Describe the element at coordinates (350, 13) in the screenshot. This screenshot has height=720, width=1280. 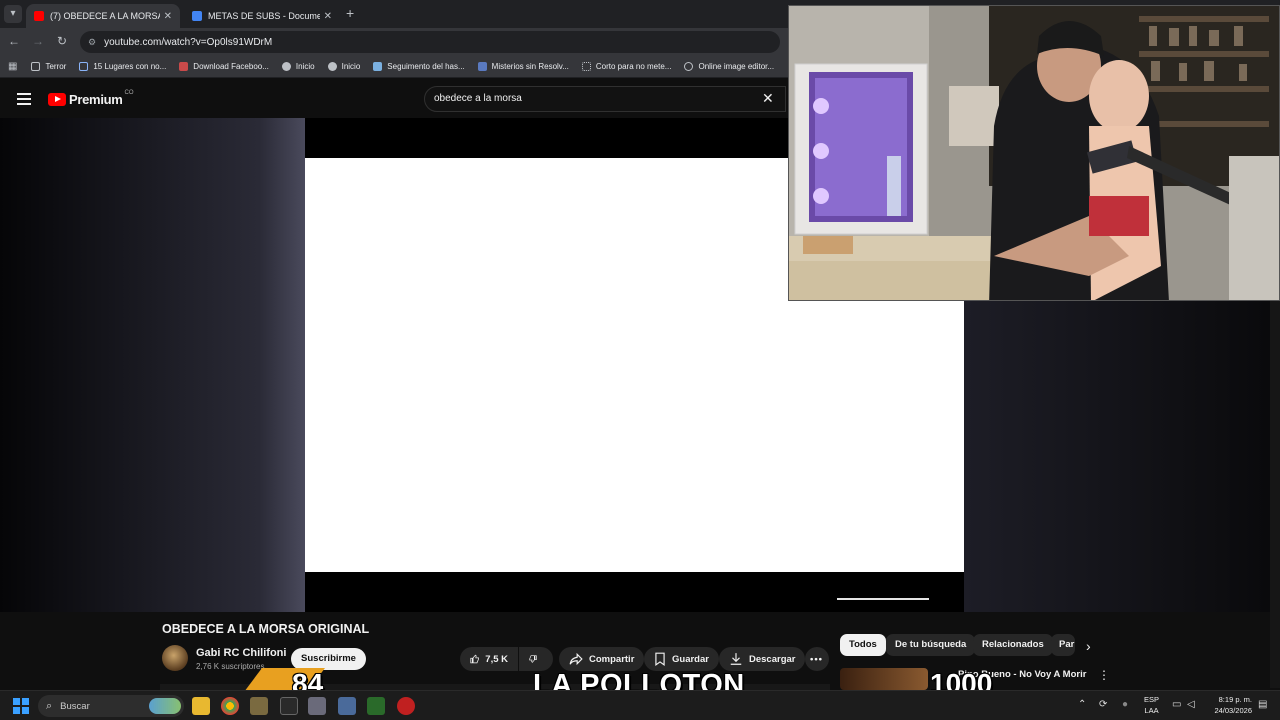
I see `new-tab-icon: +` at that location.